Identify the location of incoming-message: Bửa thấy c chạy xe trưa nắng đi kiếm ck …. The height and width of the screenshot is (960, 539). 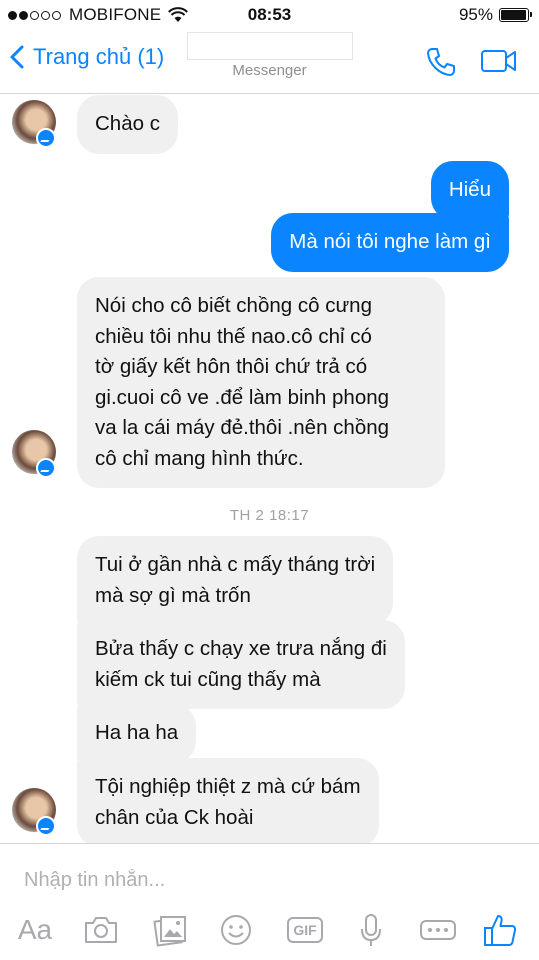
(241, 664).